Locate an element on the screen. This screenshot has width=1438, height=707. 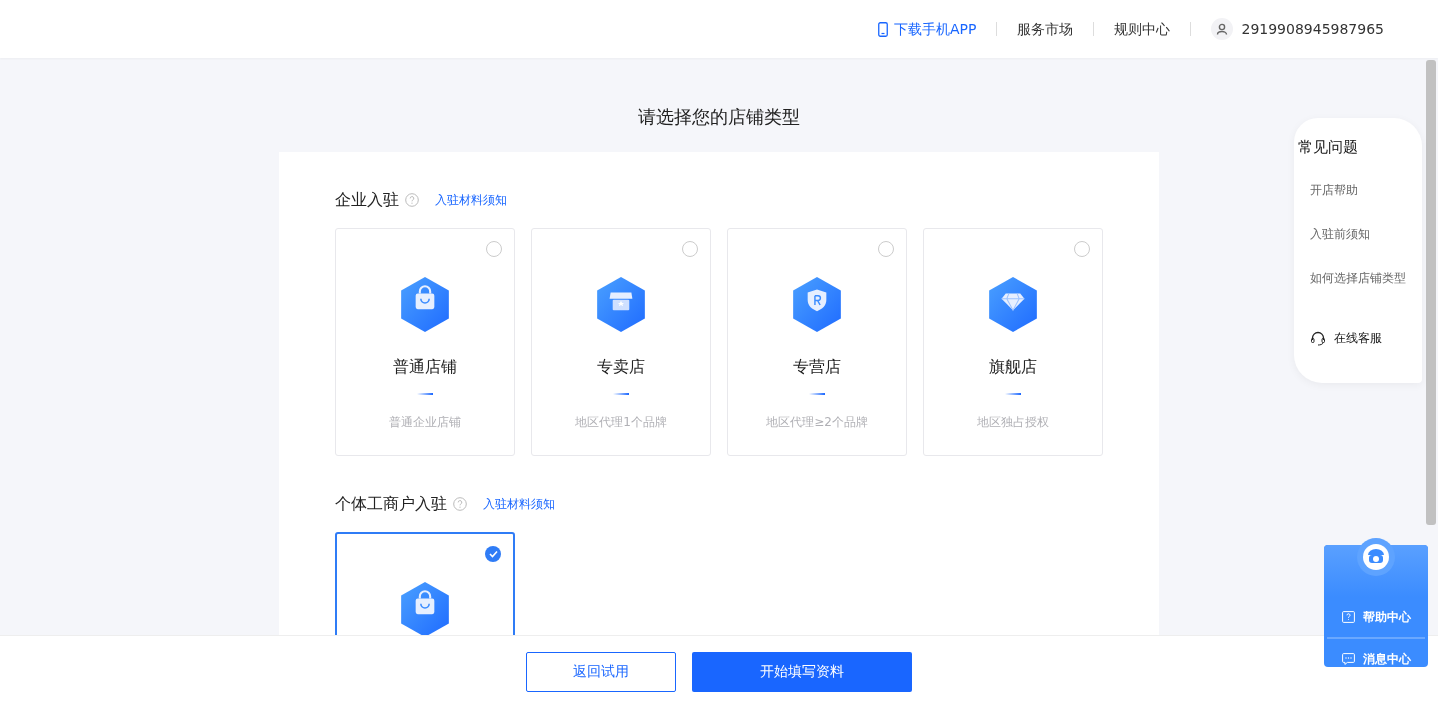
shop-type-name: 普通店铺 is located at coordinates (425, 367).